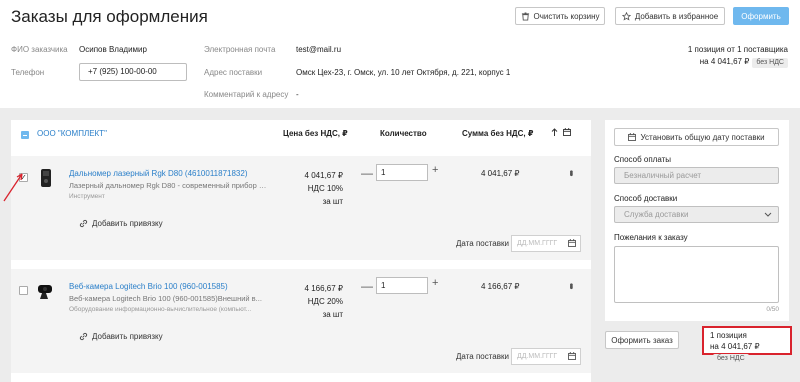 The width and height of the screenshot is (800, 382). What do you see at coordinates (498, 133) in the screenshot?
I see `col-sum-header: Сумма без НДС, ₽` at bounding box center [498, 133].